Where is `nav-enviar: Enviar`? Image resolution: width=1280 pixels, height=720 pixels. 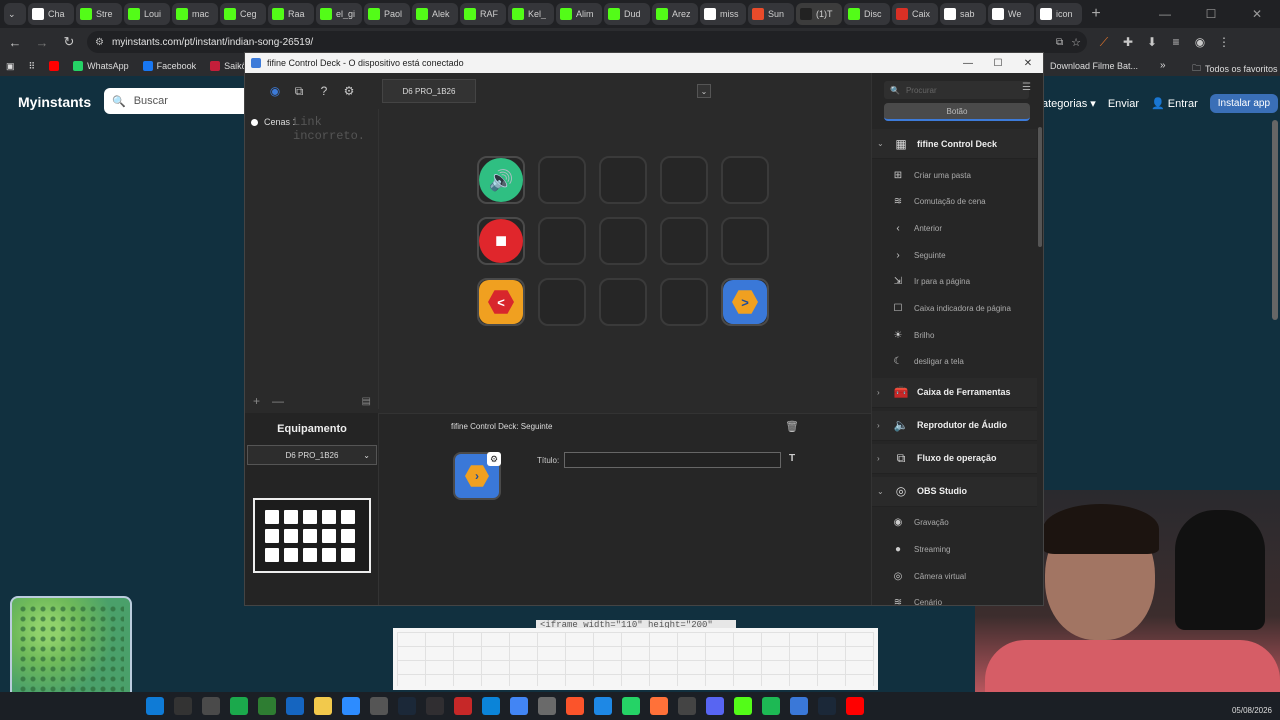 nav-enviar: Enviar is located at coordinates (1123, 104).